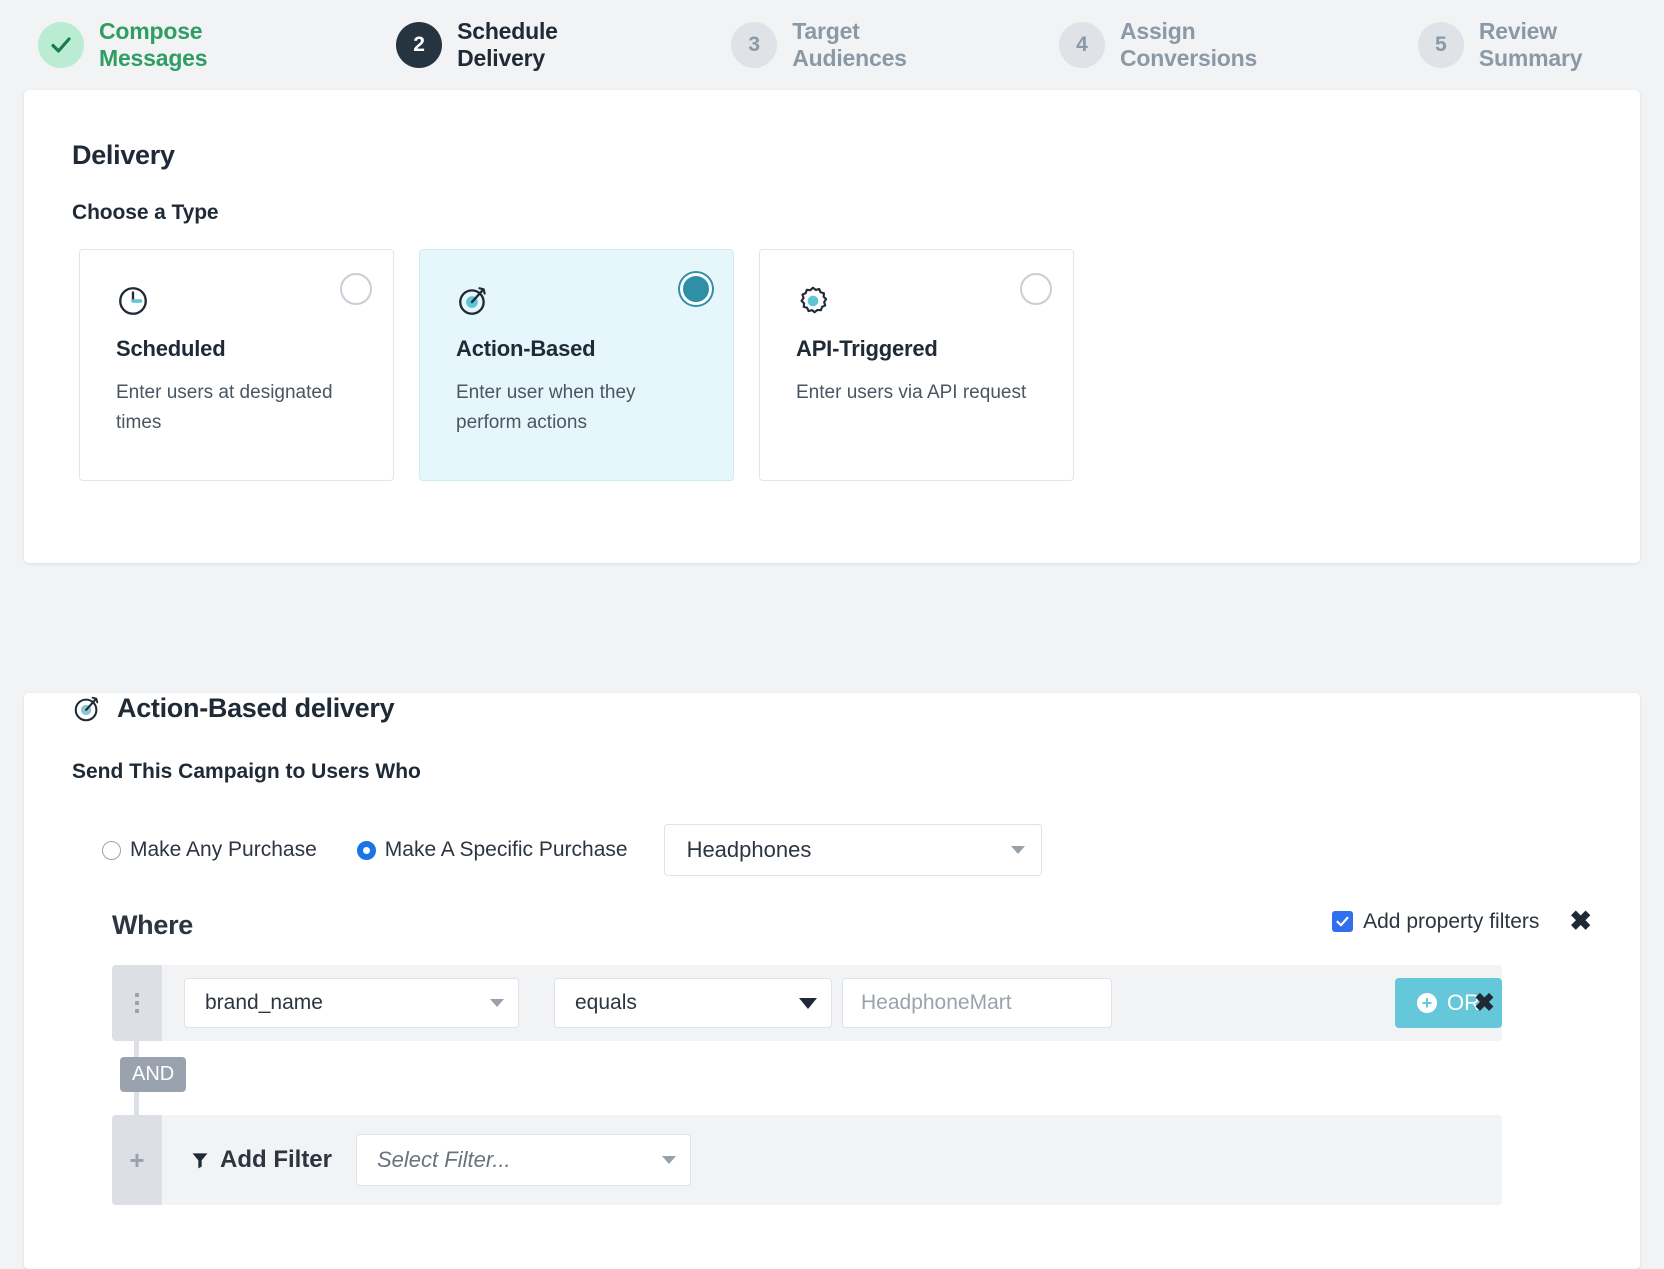  What do you see at coordinates (849, 44) in the screenshot?
I see `step-label: Target Audiences` at bounding box center [849, 44].